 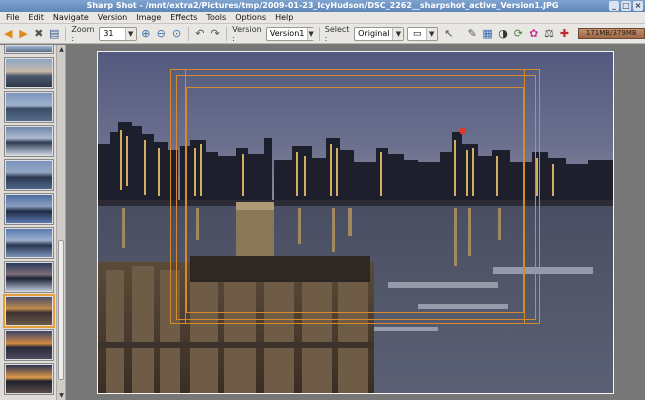 I want to click on select-combo: Original ▼, so click(x=379, y=33).